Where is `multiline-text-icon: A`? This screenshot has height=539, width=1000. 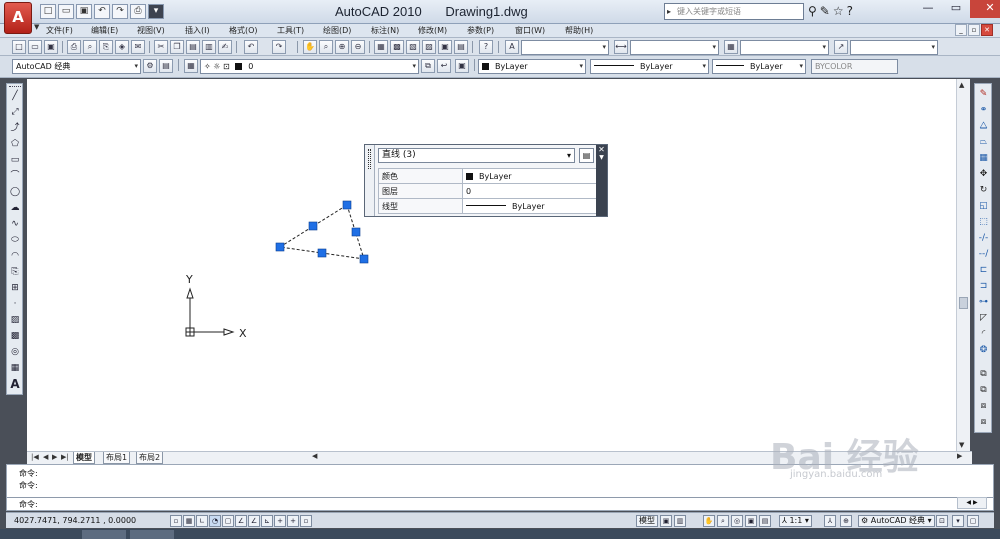
multiline-text-icon: A is located at coordinates (15, 384).